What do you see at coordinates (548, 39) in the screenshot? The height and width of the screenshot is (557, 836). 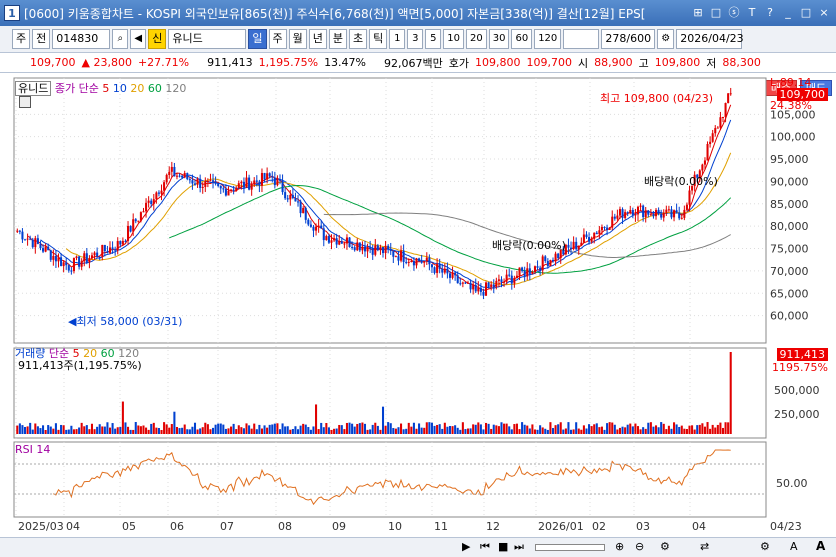 I see `minute-120: 120` at bounding box center [548, 39].